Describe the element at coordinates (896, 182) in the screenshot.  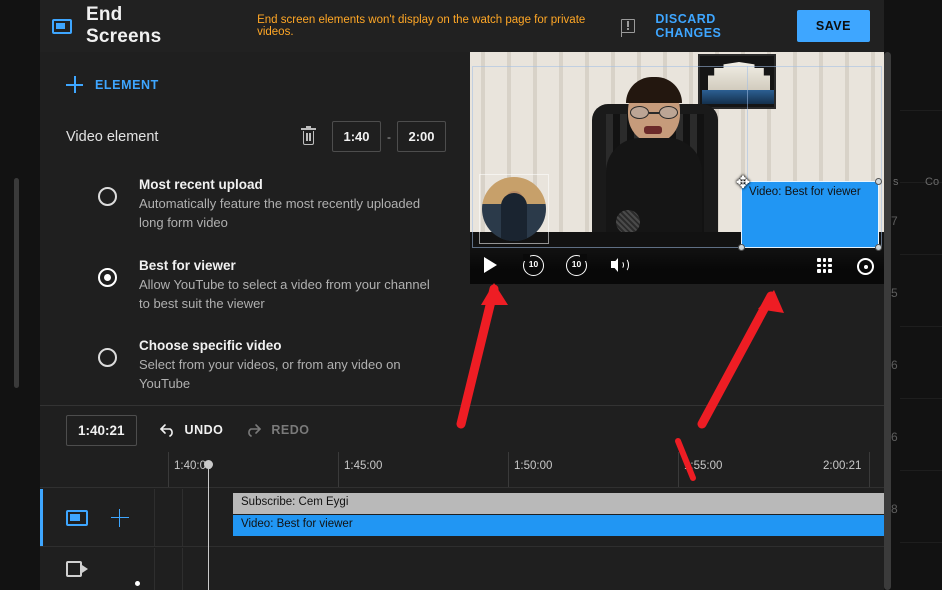
I see `bg-column-header-left: s` at that location.